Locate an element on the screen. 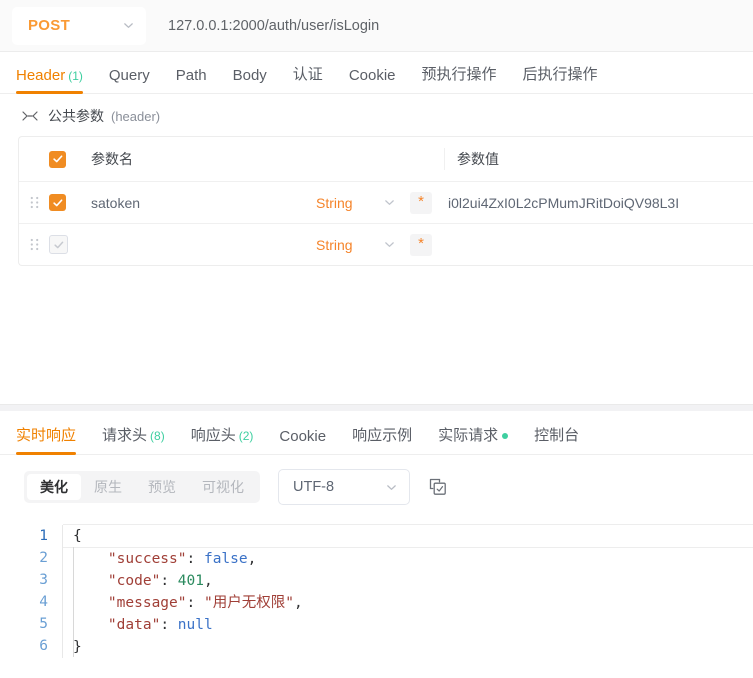  table-row: String * is located at coordinates (386, 244).